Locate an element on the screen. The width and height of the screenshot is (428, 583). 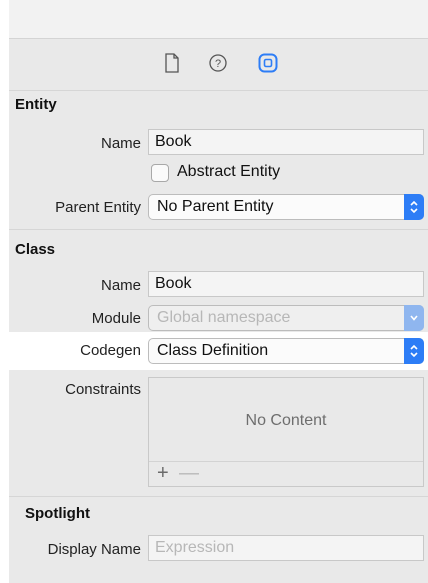
tab-help: ? is located at coordinates (218, 65).